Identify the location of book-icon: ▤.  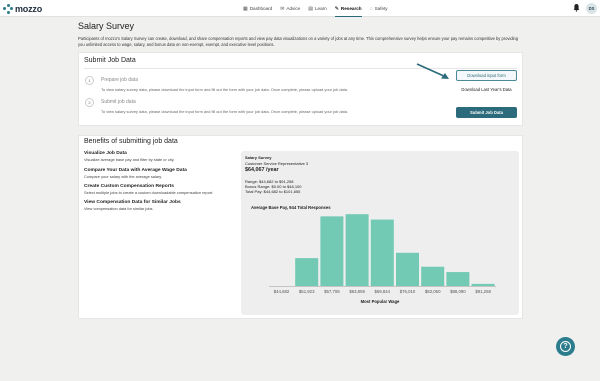
(310, 8).